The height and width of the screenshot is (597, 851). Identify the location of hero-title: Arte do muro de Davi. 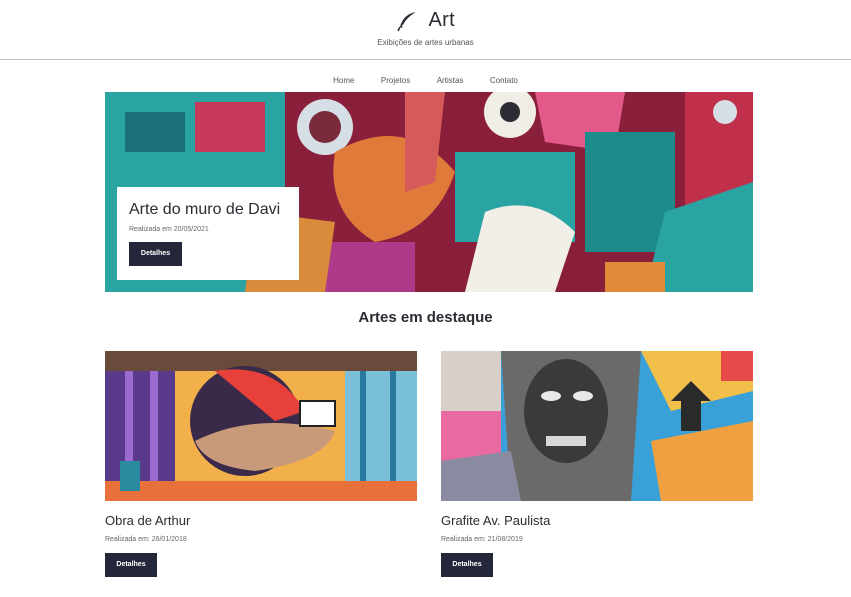
(205, 209).